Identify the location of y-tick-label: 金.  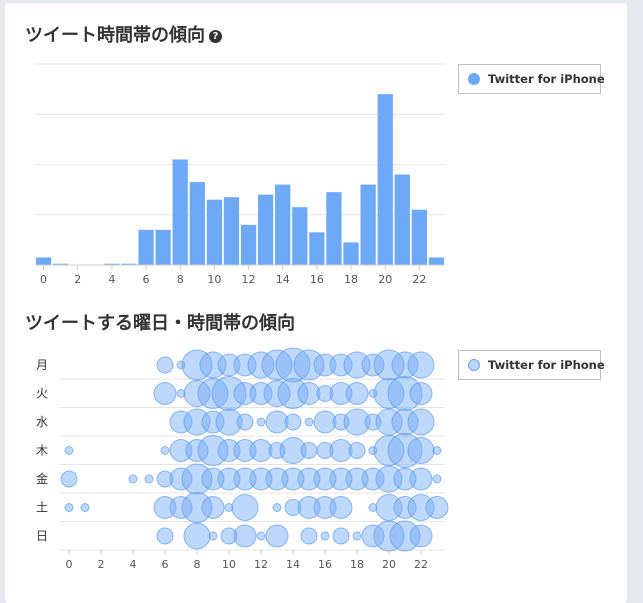
(42, 478).